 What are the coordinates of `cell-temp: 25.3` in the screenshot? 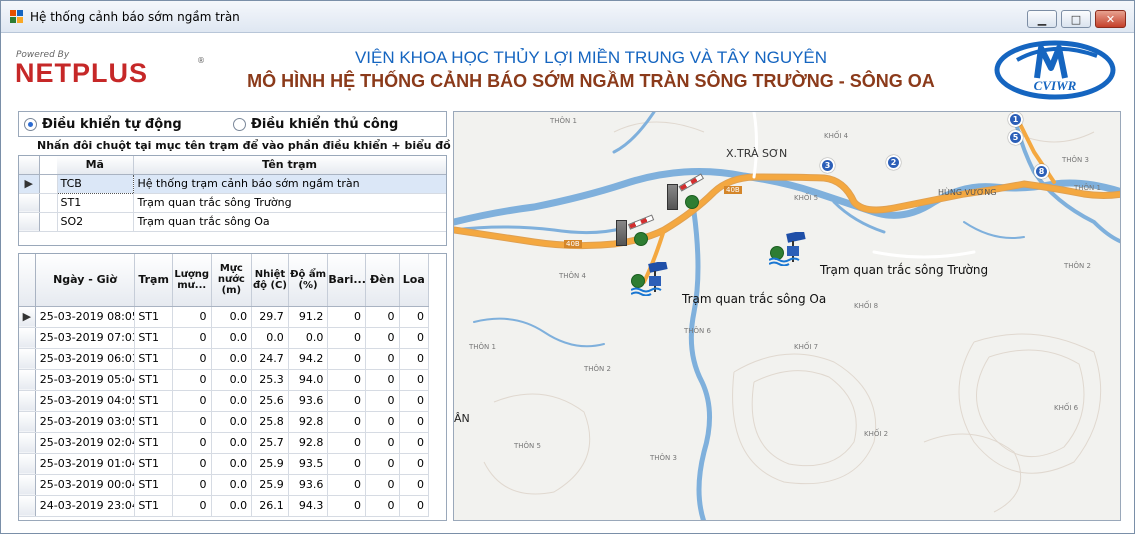 It's located at (270, 380).